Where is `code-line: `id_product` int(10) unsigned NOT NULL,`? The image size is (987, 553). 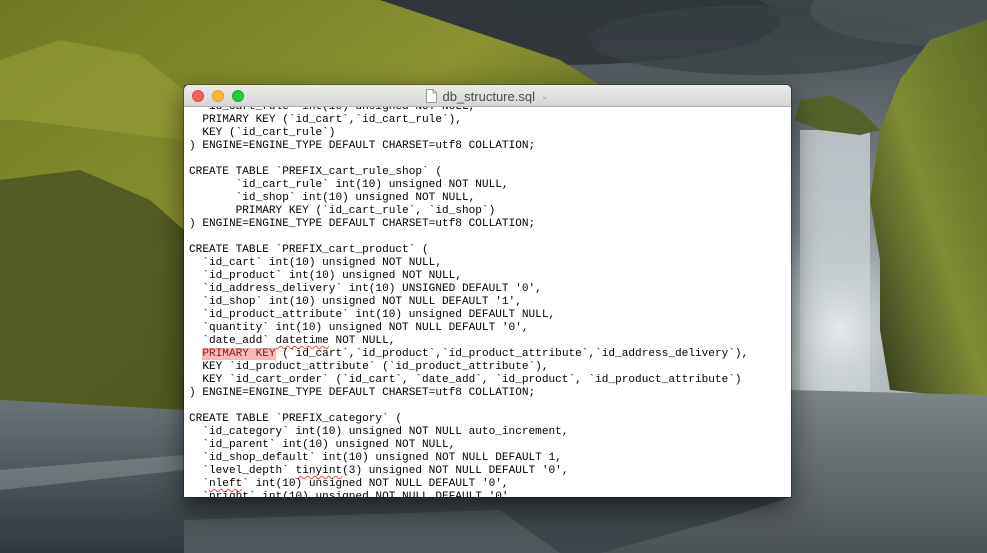
code-line: `id_product` int(10) unsigned NOT NULL, is located at coordinates (468, 276).